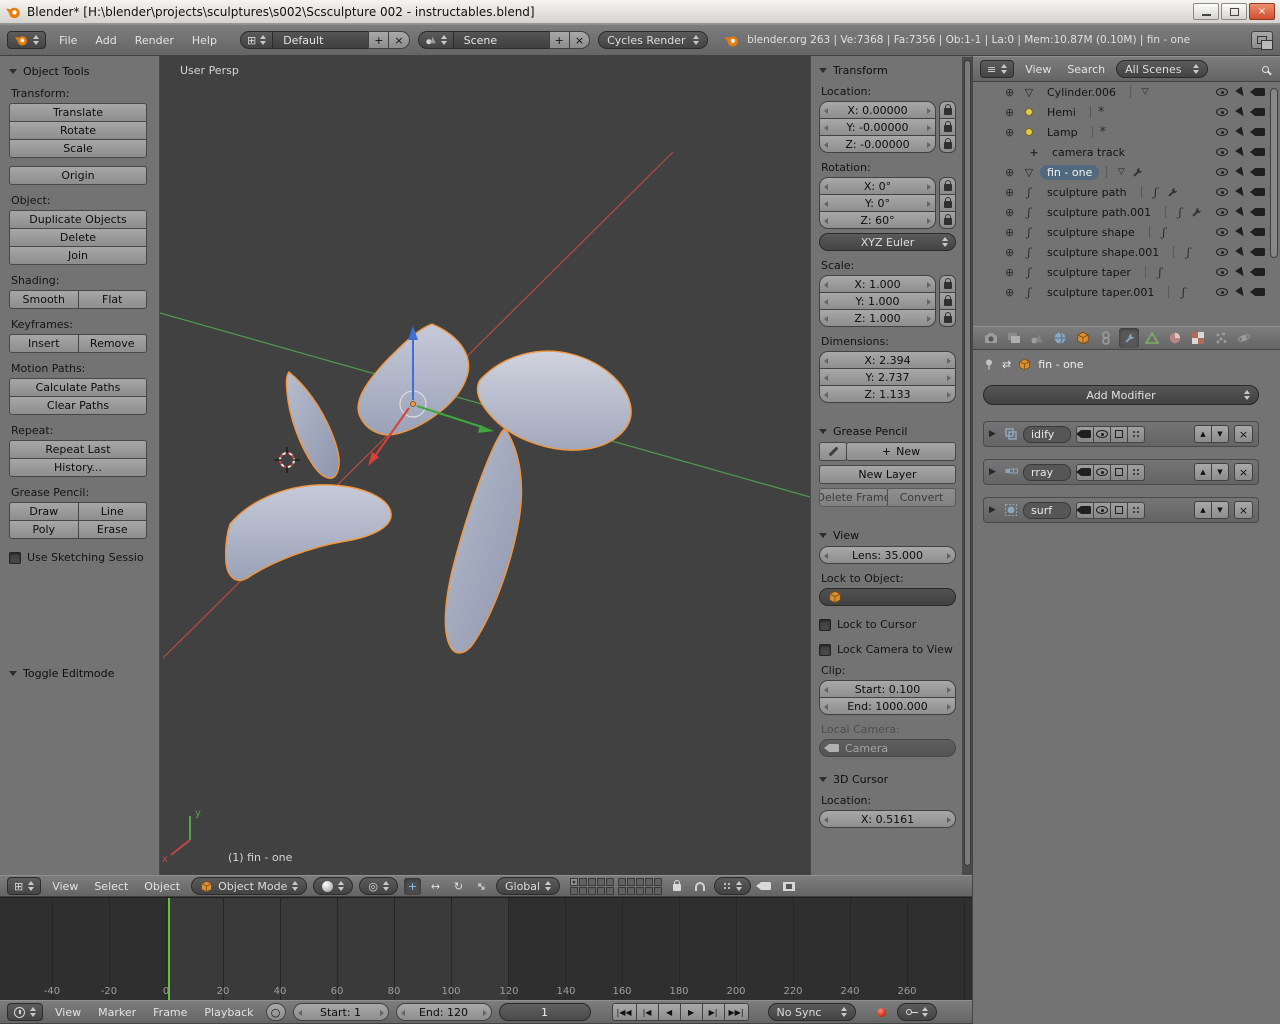 This screenshot has height=1024, width=1280. Describe the element at coordinates (947, 110) in the screenshot. I see `lock-location-x-button` at that location.